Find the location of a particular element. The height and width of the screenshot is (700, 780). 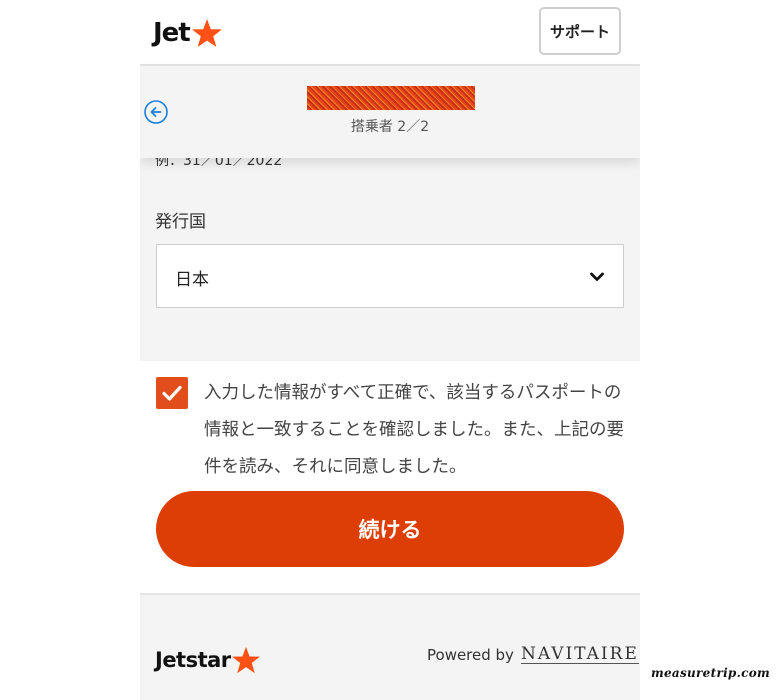

confirm-checkbox is located at coordinates (172, 393).